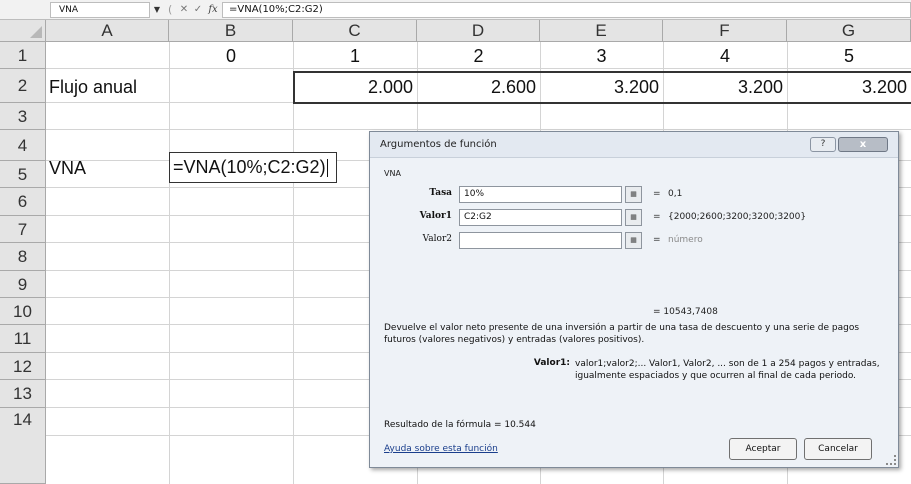 The image size is (911, 484). What do you see at coordinates (675, 194) in the screenshot?
I see `arg-result-tasa: 0,1` at bounding box center [675, 194].